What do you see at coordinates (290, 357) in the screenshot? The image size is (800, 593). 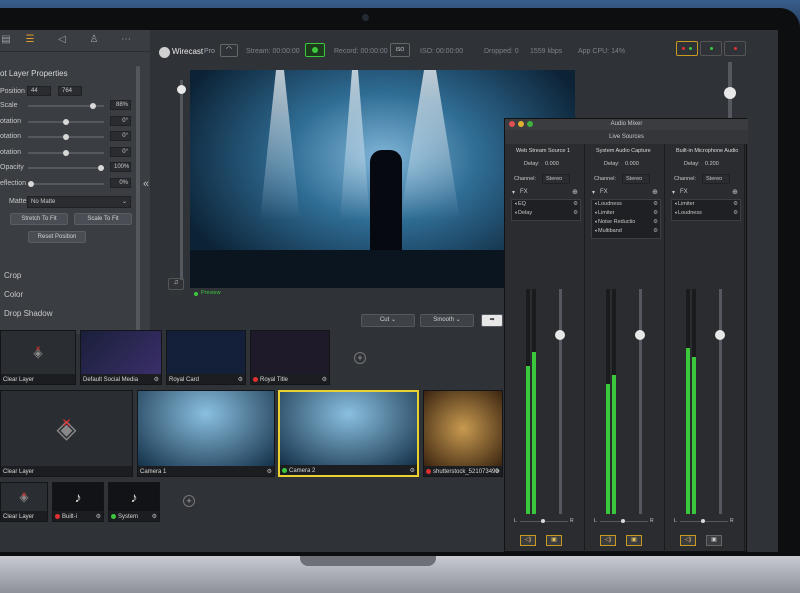 I see `shot-tile: Royal Title ⚙` at bounding box center [290, 357].